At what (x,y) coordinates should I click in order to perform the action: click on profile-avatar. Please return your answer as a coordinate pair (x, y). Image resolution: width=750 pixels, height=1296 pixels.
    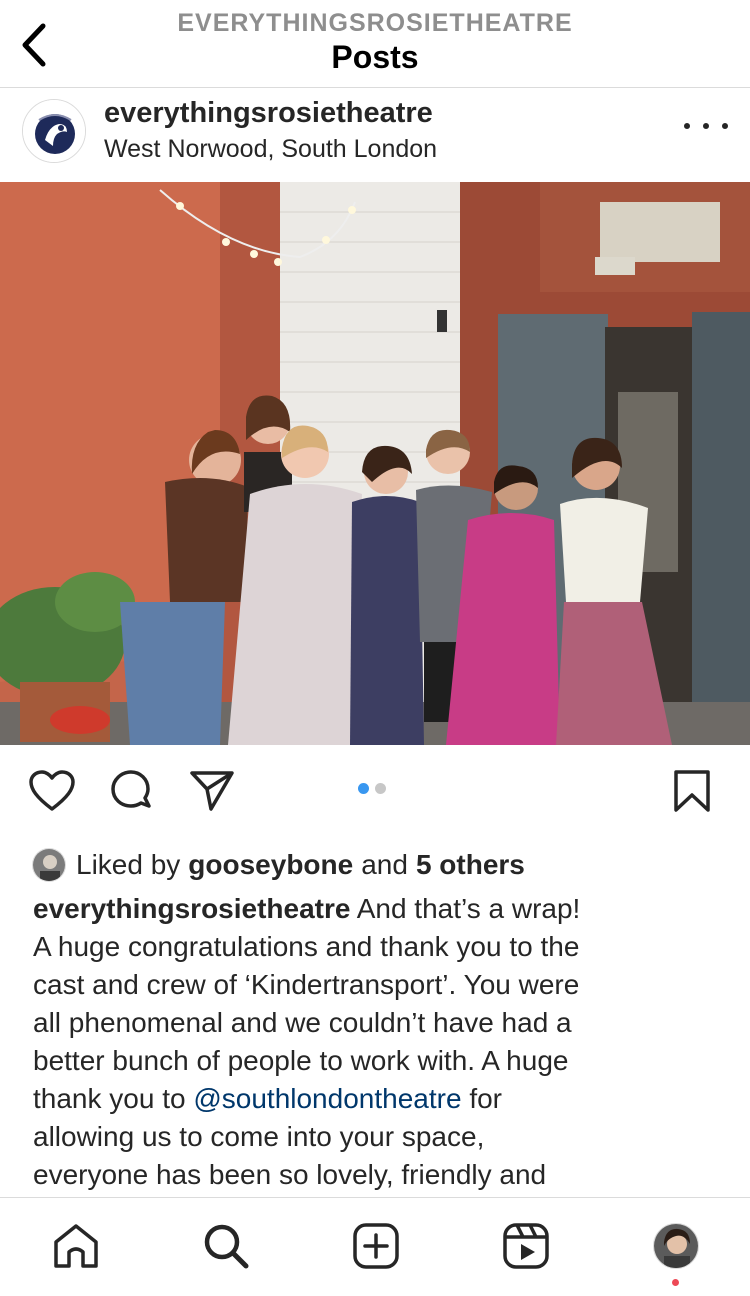
    Looking at the image, I should click on (676, 1246).